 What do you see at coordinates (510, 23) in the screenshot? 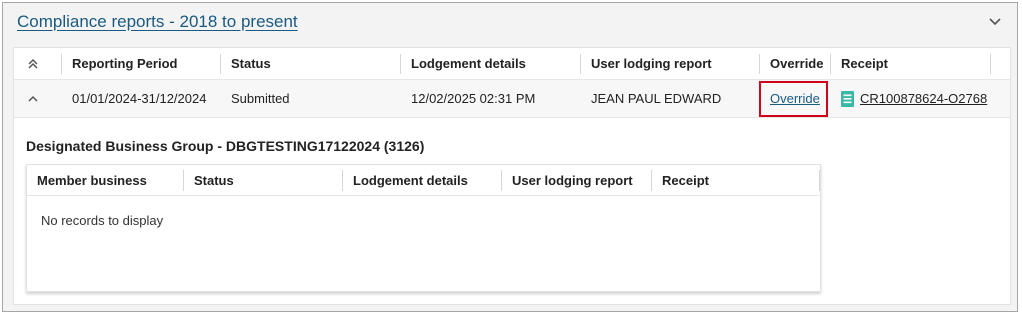
I see `panel-header: Compliance reports - 2018 to present` at bounding box center [510, 23].